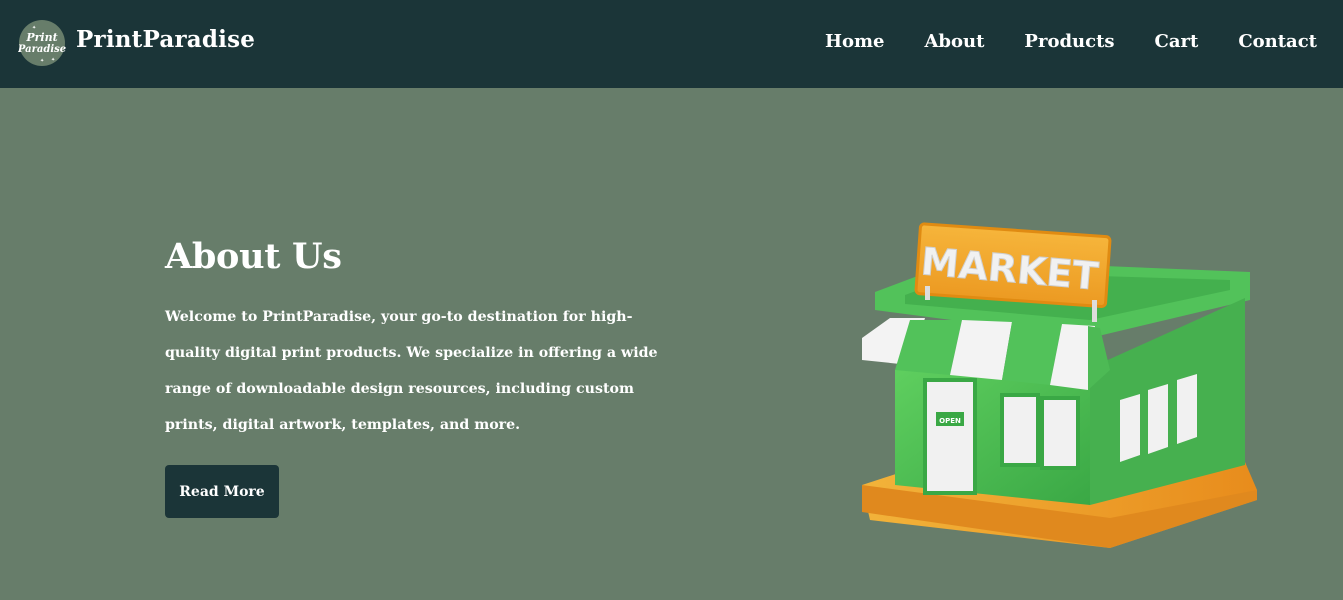  I want to click on main-nav: Home About Products Cart Contact, so click(1051, 41).